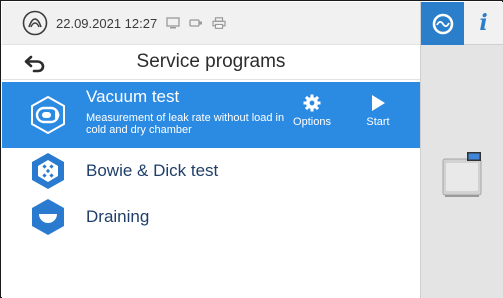 The image size is (503, 298). I want to click on vacuum-test-icon, so click(48, 115).